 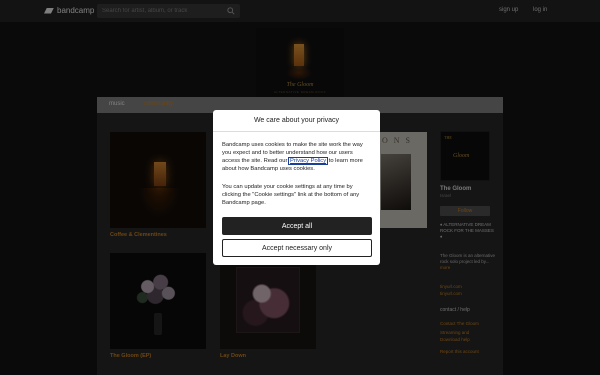 I want to click on dialog-title: We care about your privacy, so click(x=296, y=121).